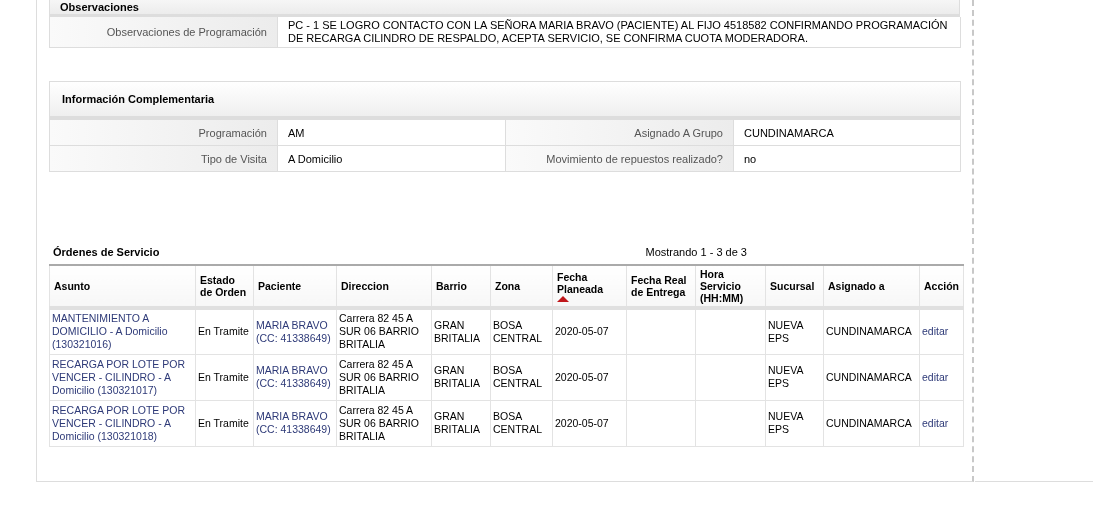  Describe the element at coordinates (384, 286) in the screenshot. I see `column-header: Direccion` at that location.